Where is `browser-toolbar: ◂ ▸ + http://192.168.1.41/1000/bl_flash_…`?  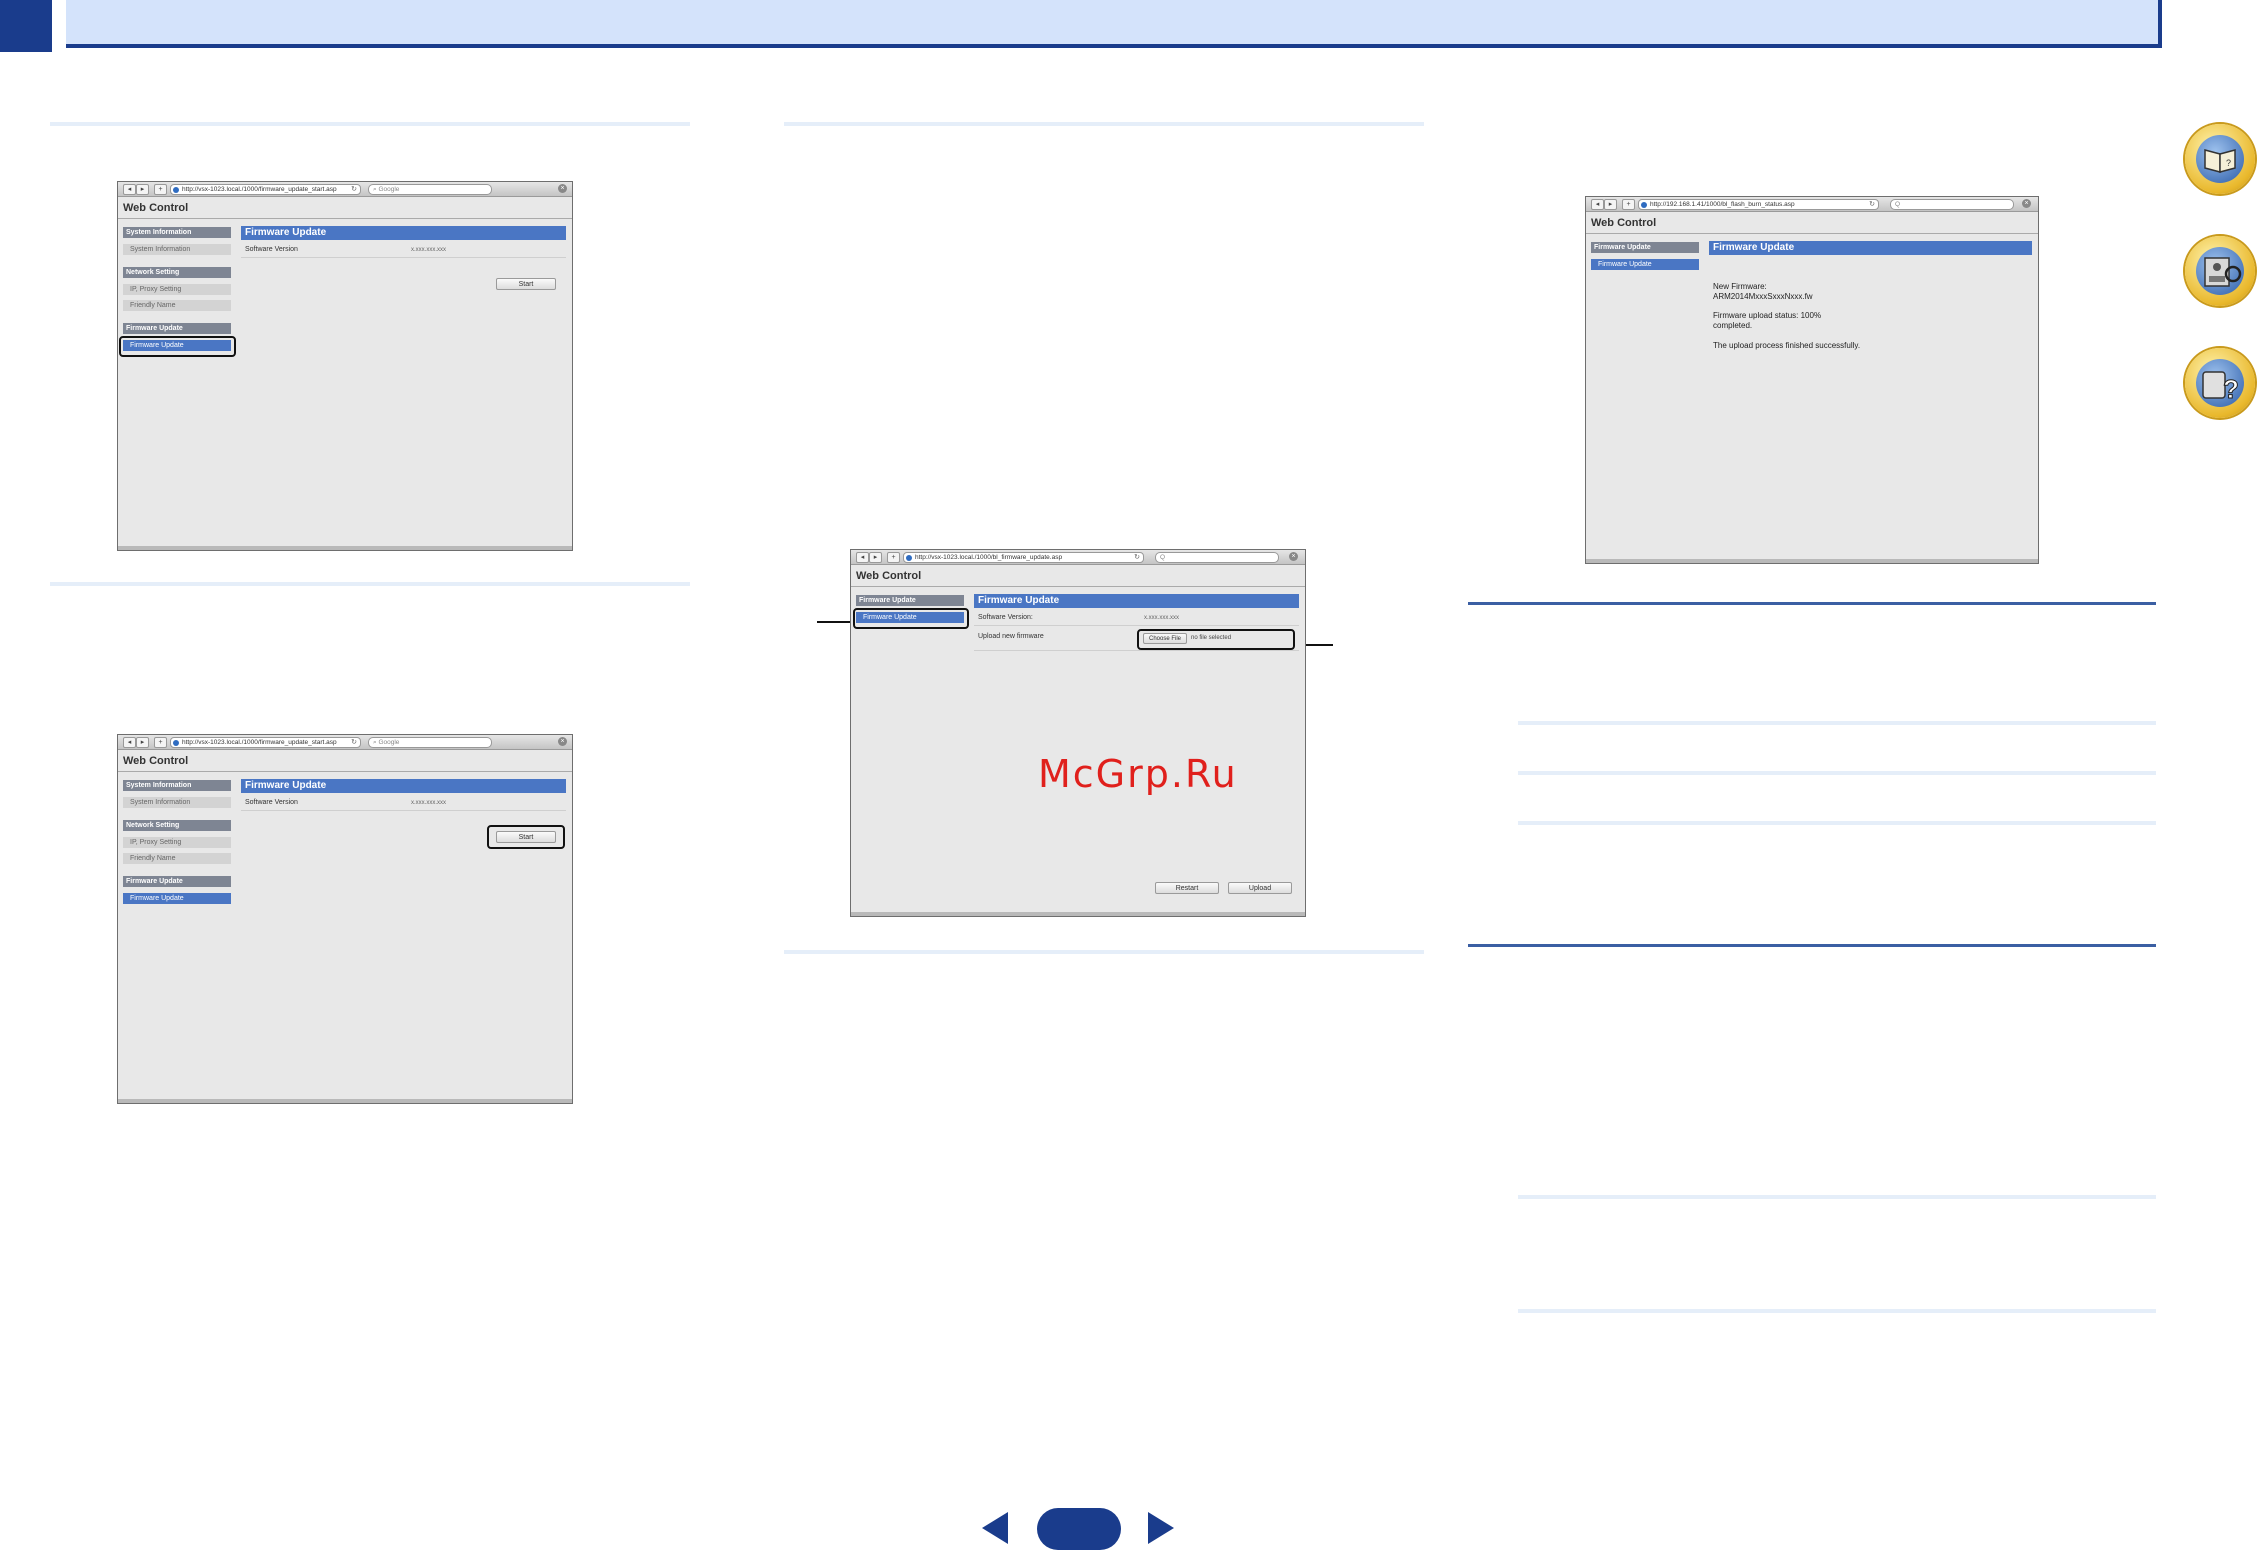 browser-toolbar: ◂ ▸ + http://192.168.1.41/1000/bl_flash_… is located at coordinates (1812, 204).